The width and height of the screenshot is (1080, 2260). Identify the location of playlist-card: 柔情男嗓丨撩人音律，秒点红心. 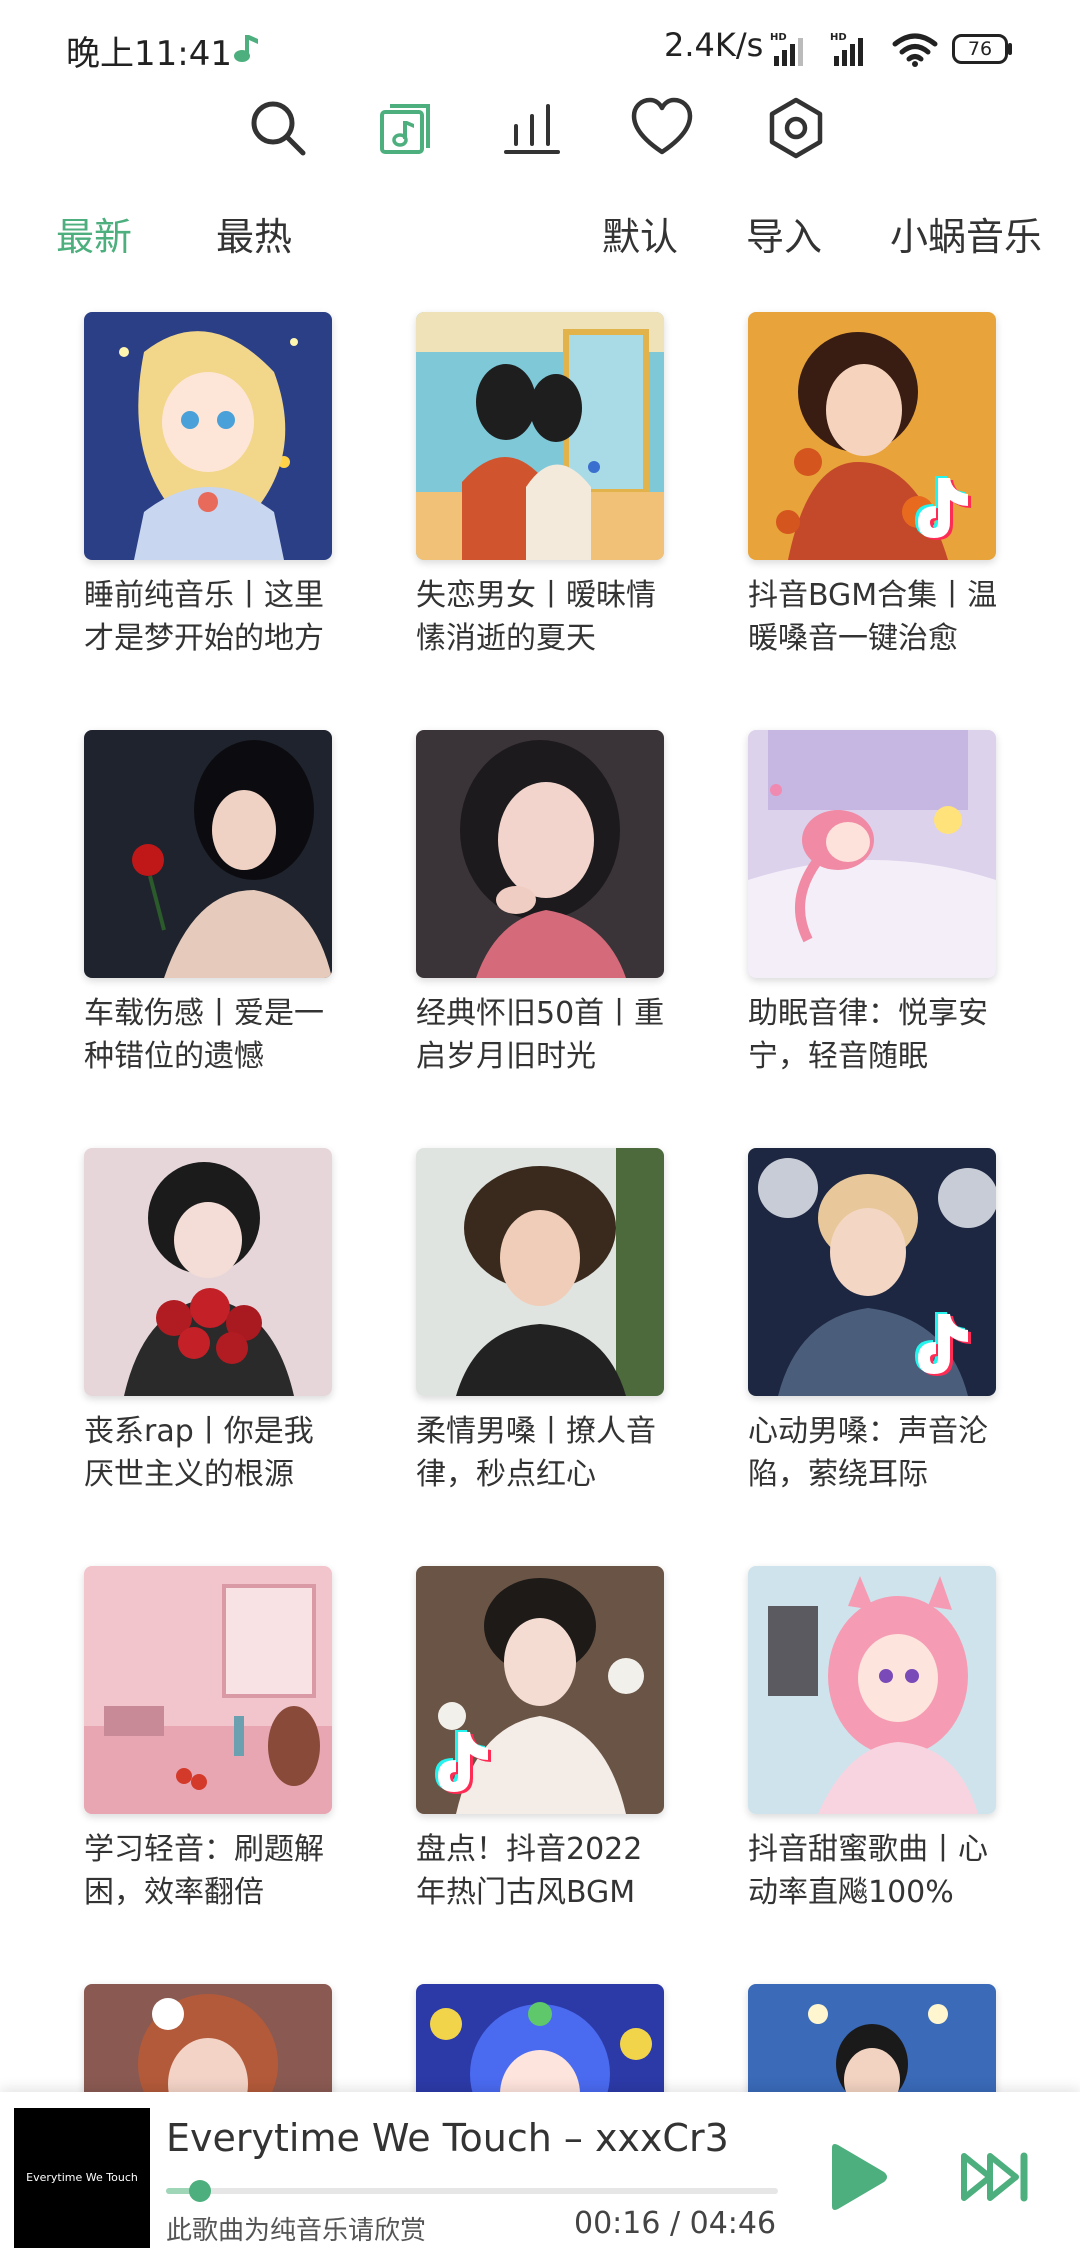
(540, 1322).